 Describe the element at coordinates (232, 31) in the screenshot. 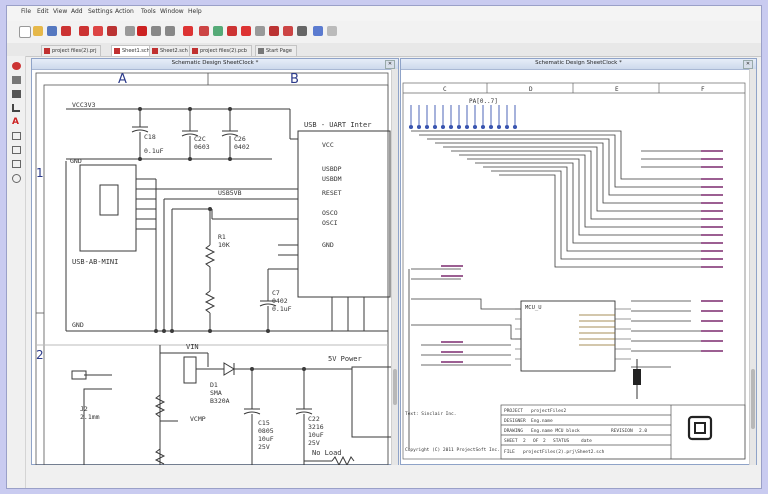

I see `mirror-icon` at that location.